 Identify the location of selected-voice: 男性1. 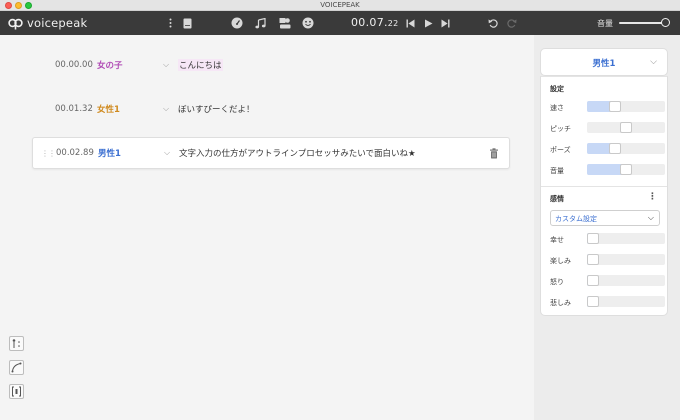
(604, 63).